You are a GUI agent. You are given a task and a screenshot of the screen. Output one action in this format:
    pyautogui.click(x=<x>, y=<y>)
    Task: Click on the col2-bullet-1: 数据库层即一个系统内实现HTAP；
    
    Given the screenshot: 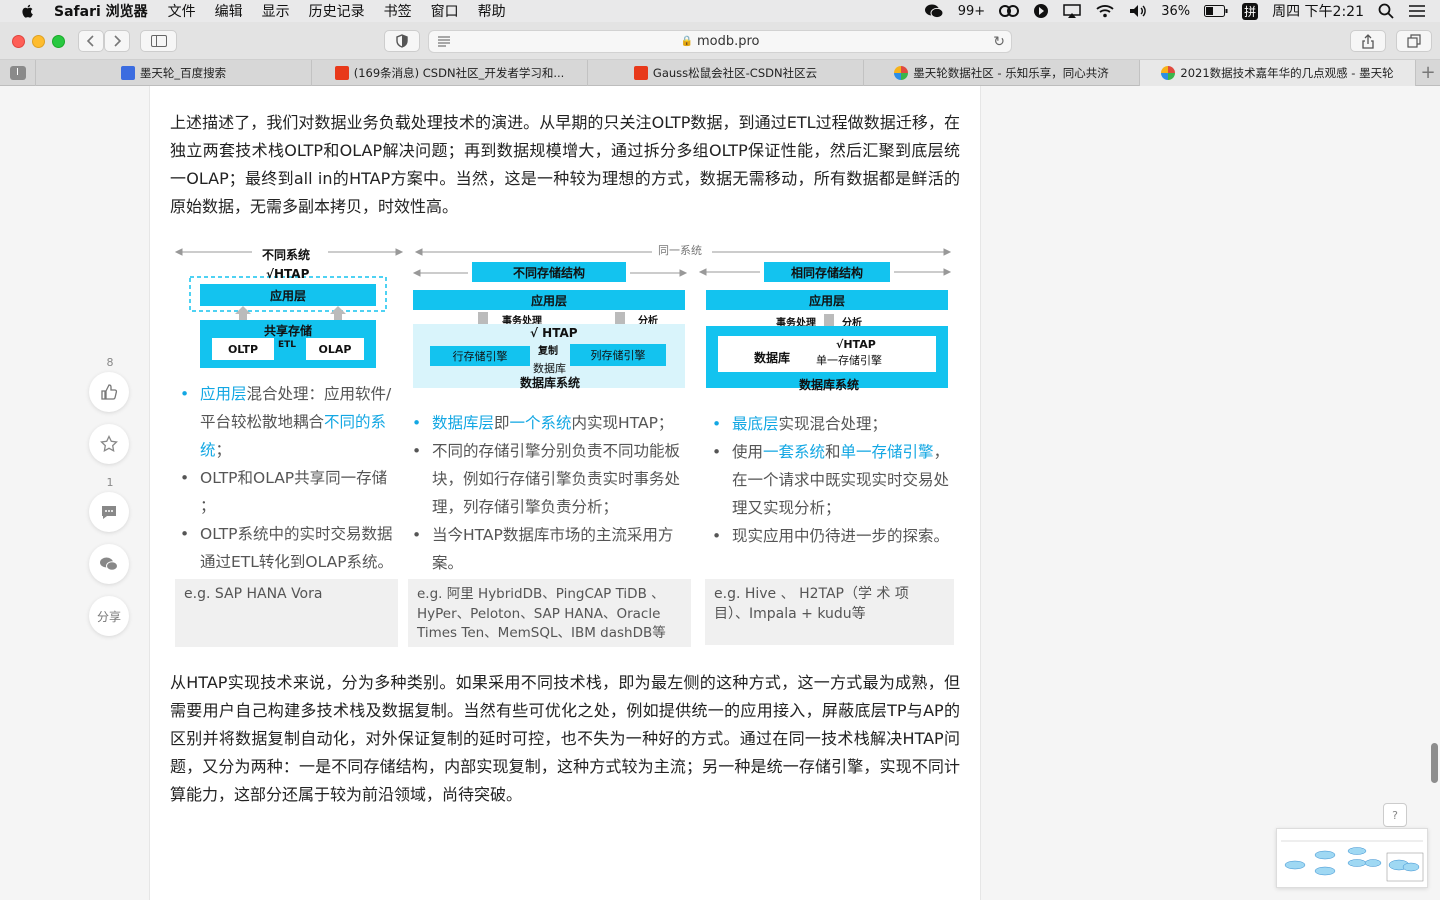 What is the action you would take?
    pyautogui.click(x=548, y=423)
    